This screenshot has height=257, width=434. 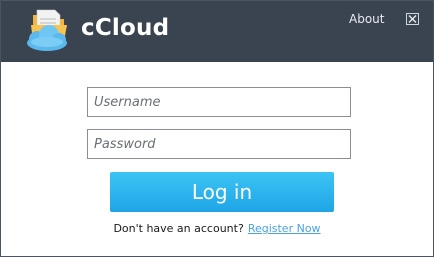 What do you see at coordinates (219, 144) in the screenshot?
I see `password-input` at bounding box center [219, 144].